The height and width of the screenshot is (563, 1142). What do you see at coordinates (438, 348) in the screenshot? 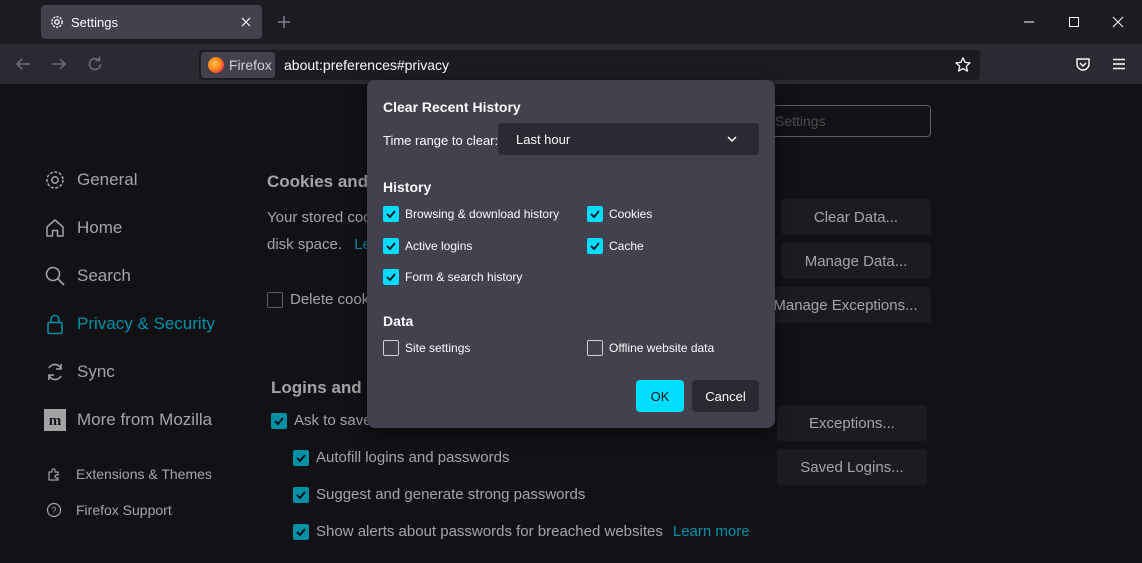
I see `checkbox-label: Site settings` at bounding box center [438, 348].